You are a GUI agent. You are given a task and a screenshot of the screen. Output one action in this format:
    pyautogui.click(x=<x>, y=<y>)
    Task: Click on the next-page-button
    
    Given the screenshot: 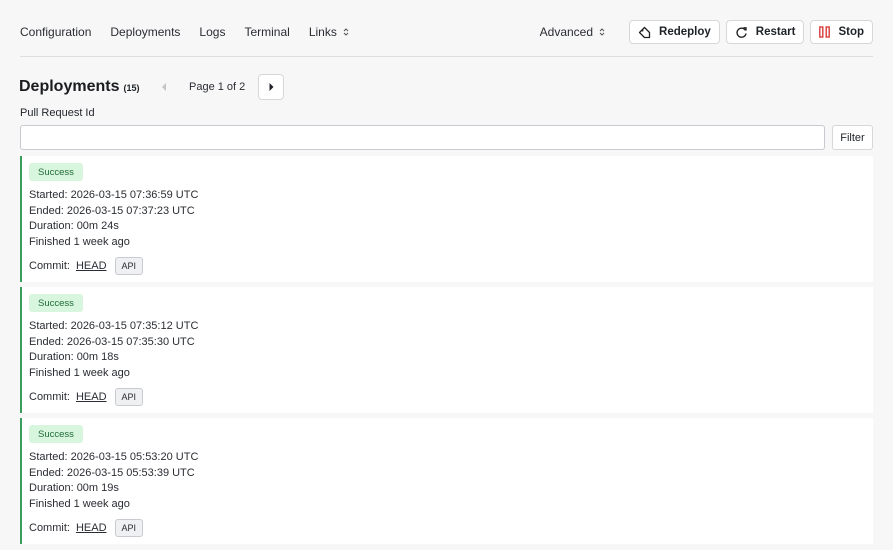 What is the action you would take?
    pyautogui.click(x=271, y=87)
    